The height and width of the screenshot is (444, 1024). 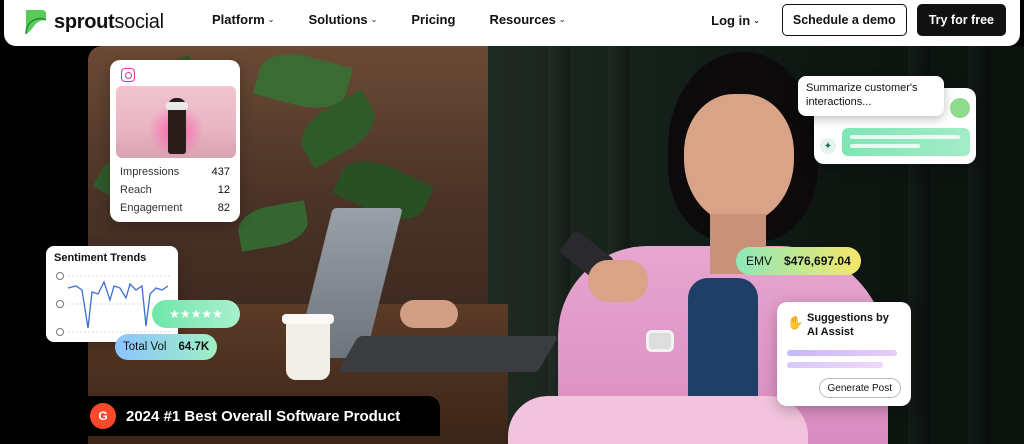 What do you see at coordinates (176, 122) in the screenshot?
I see `post-thumbnail` at bounding box center [176, 122].